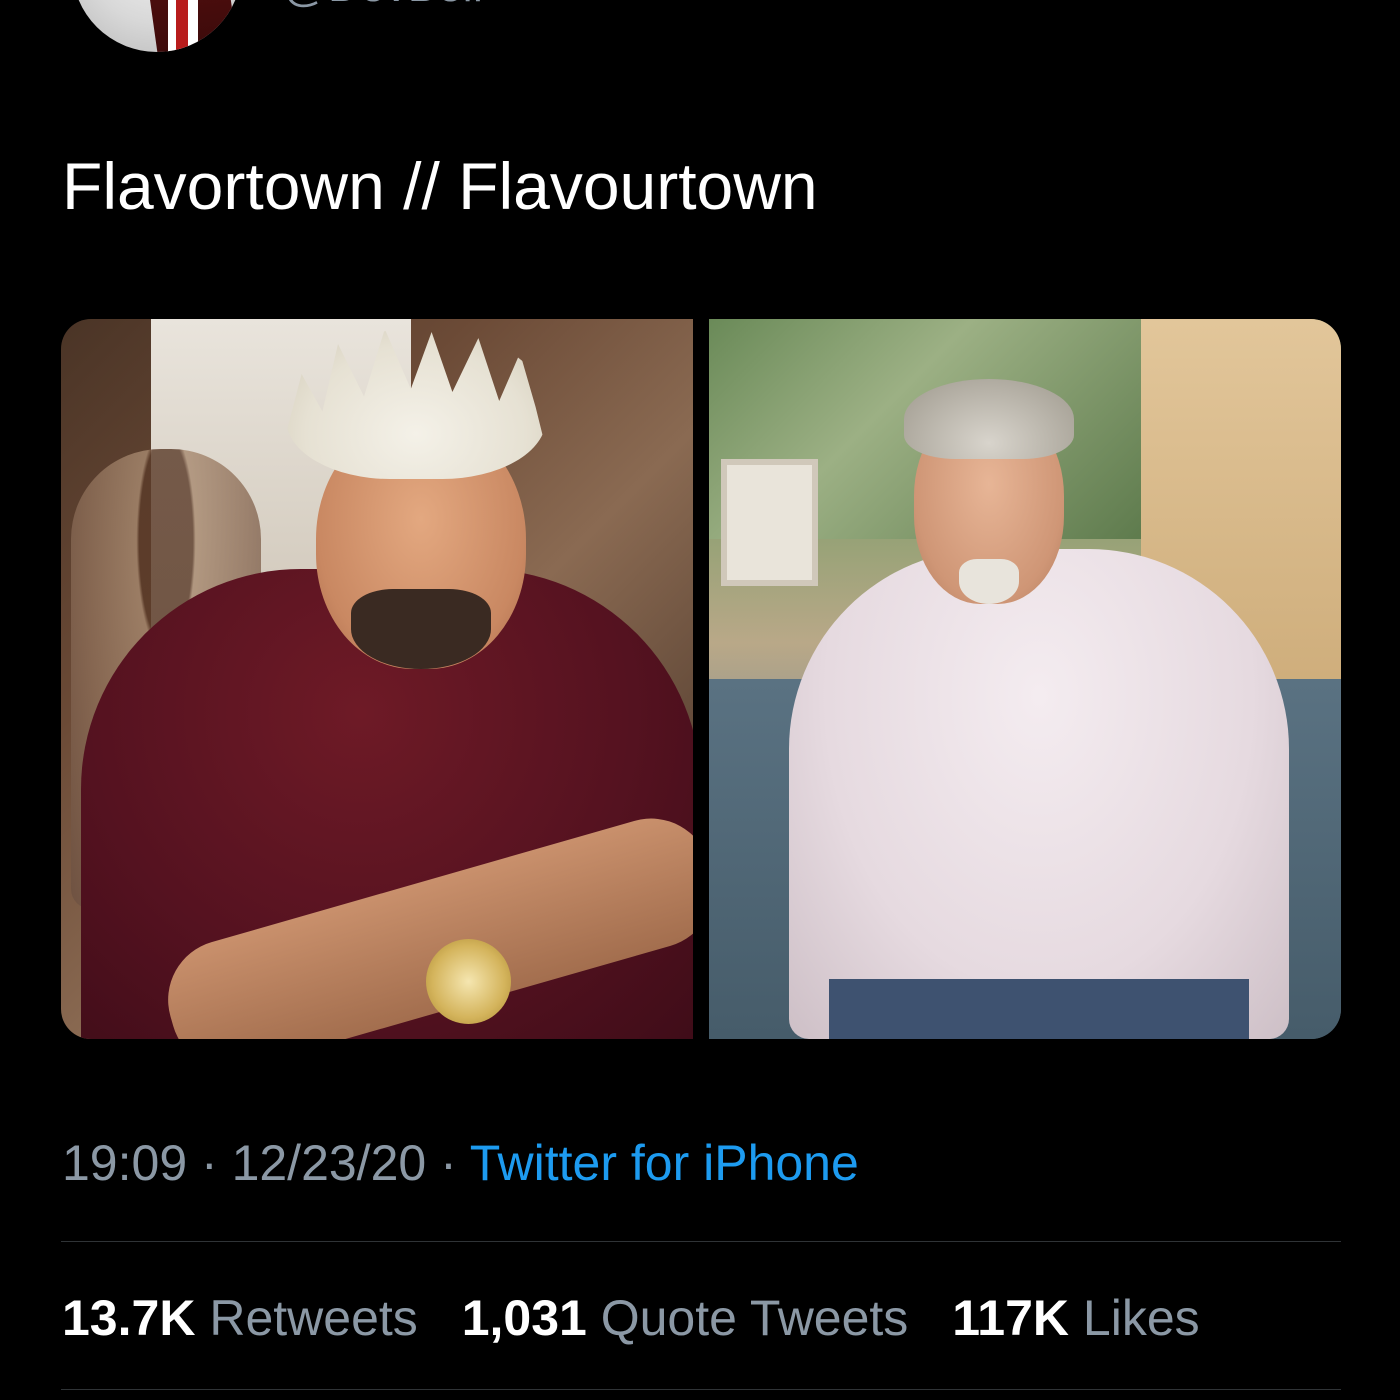 The height and width of the screenshot is (1400, 1400). What do you see at coordinates (383, 6) in the screenshot?
I see `author-handle: @DevBell` at bounding box center [383, 6].